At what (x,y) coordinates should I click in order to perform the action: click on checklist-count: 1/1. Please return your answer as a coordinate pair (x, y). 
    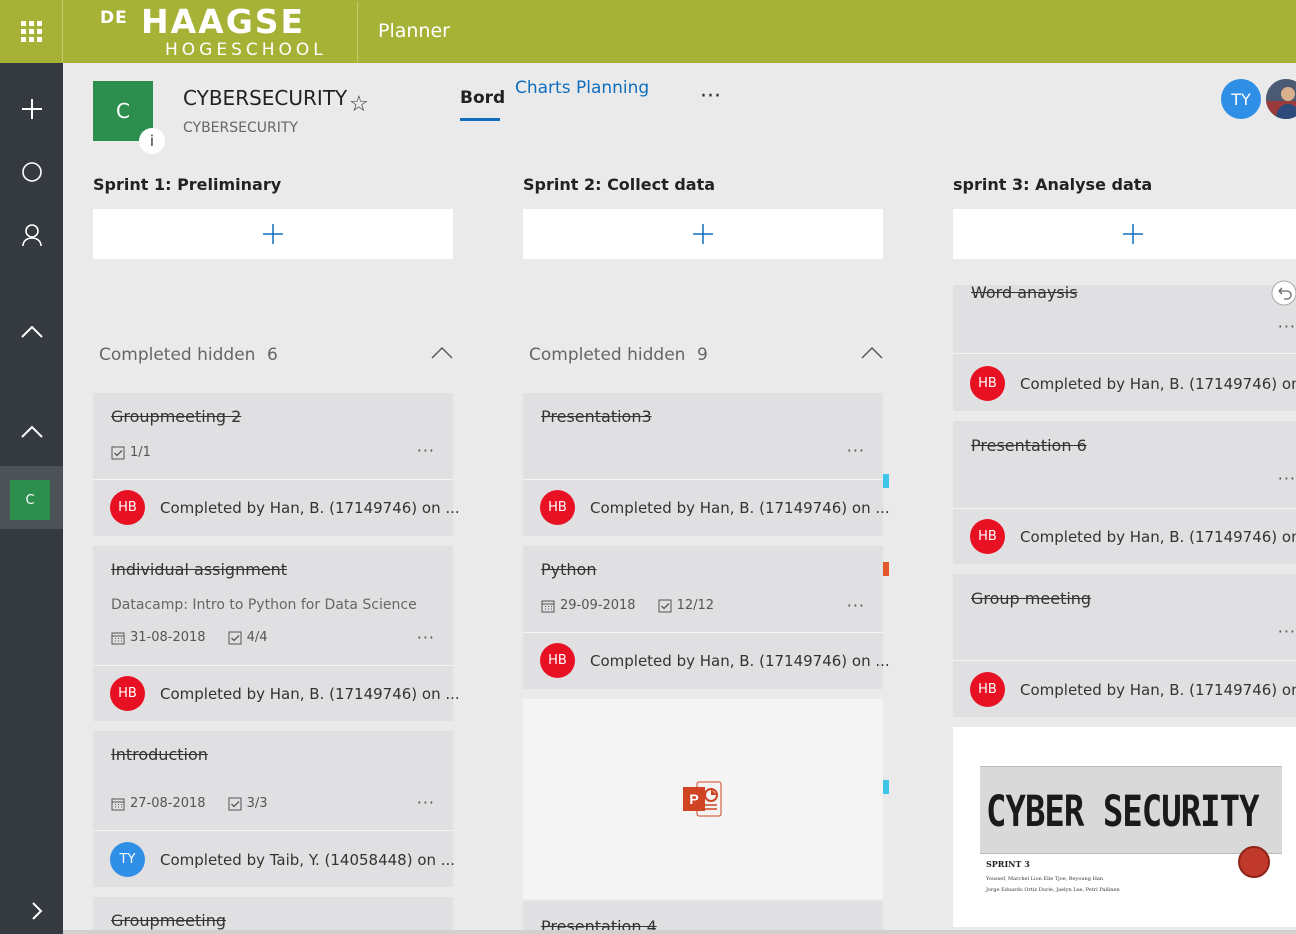
    Looking at the image, I should click on (140, 452).